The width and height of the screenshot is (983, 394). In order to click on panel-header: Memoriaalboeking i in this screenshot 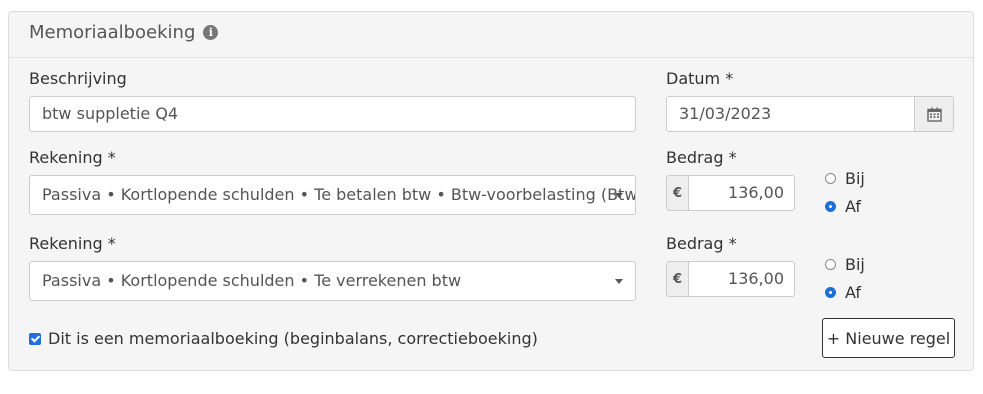, I will do `click(124, 32)`.